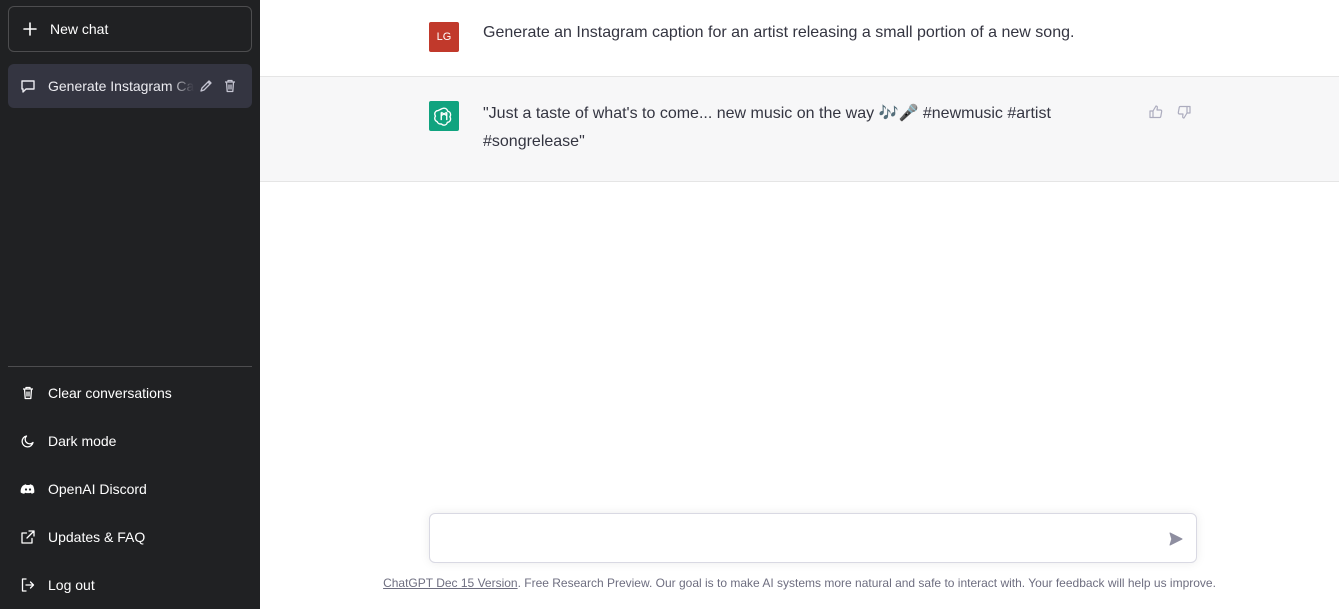  I want to click on discord-link: OpenAI Discord, so click(130, 489).